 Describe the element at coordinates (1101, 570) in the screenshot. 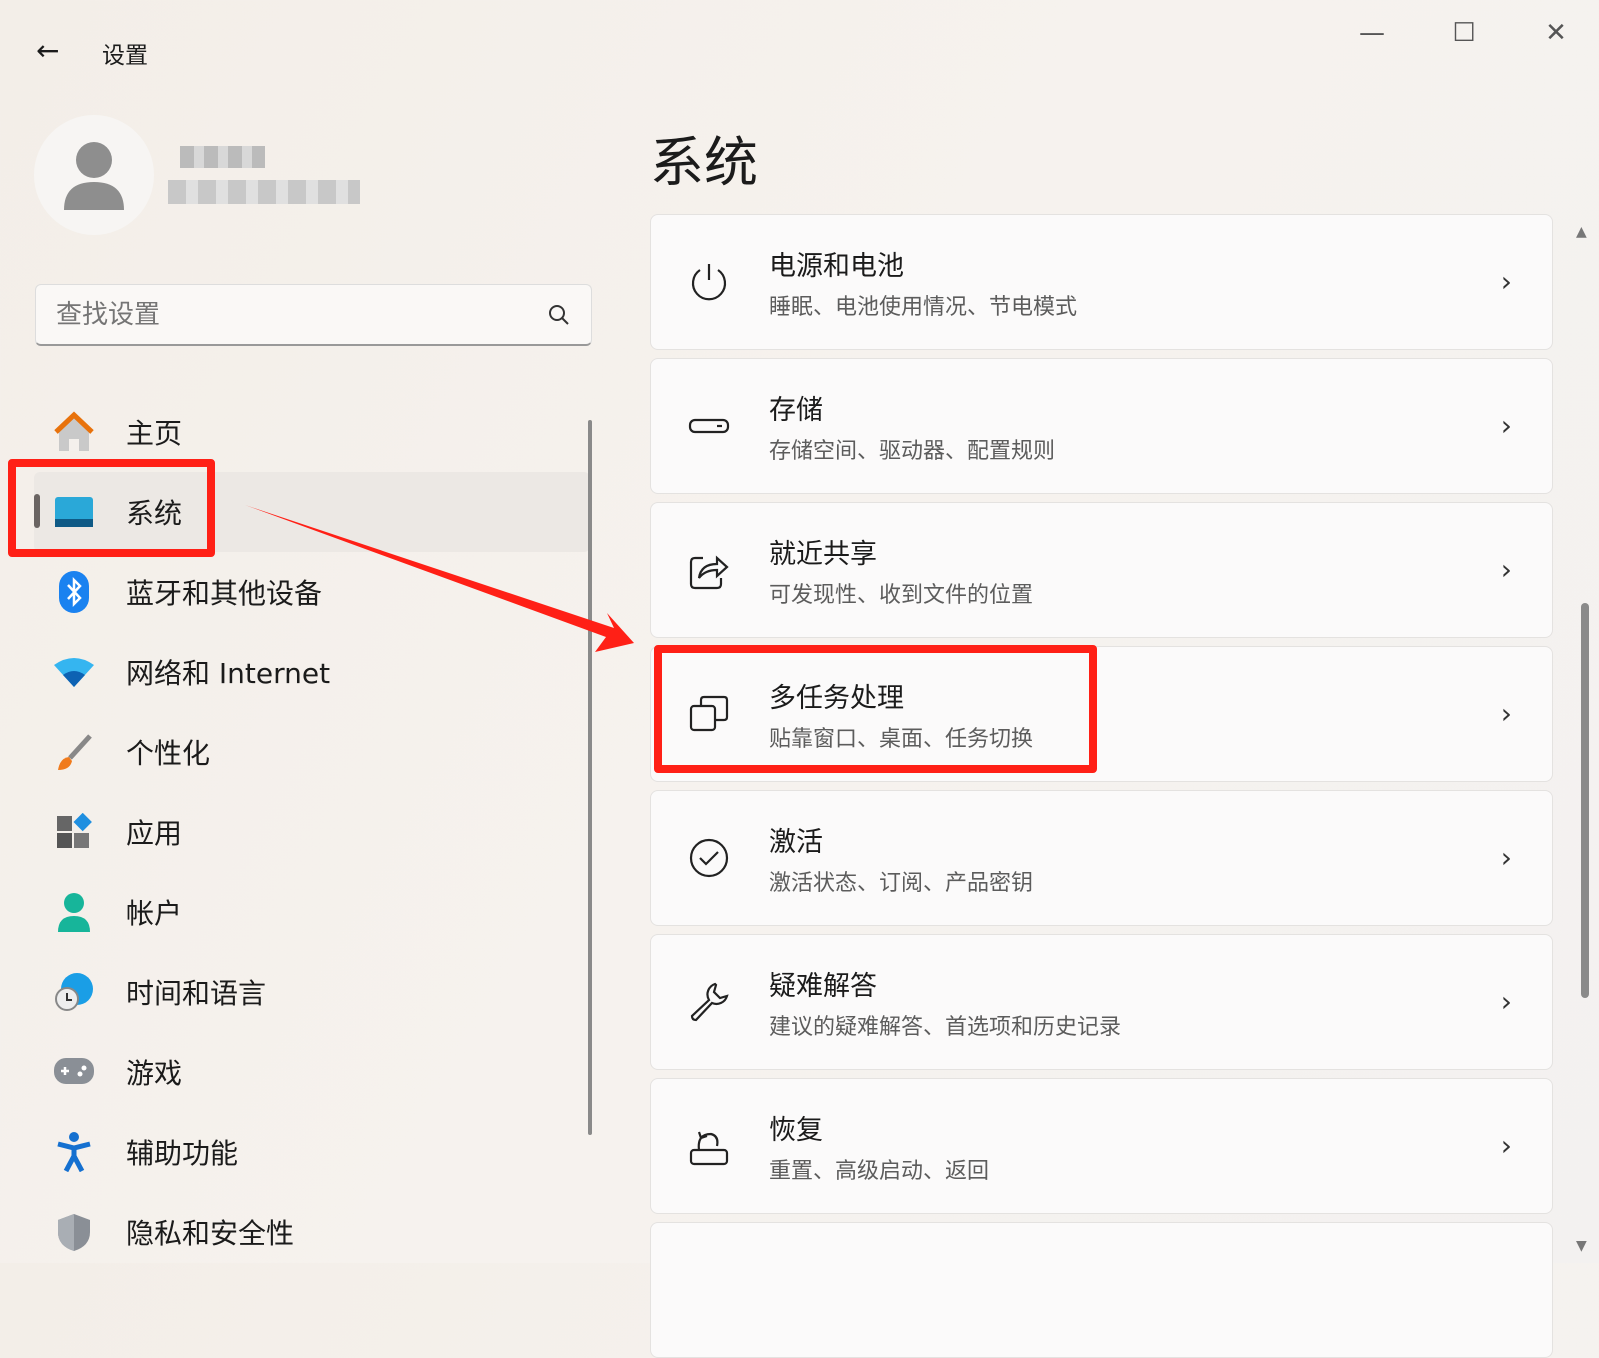

I see `card-nearby-sharing: 就近共享可发现性、收到文件的位置 ›` at that location.